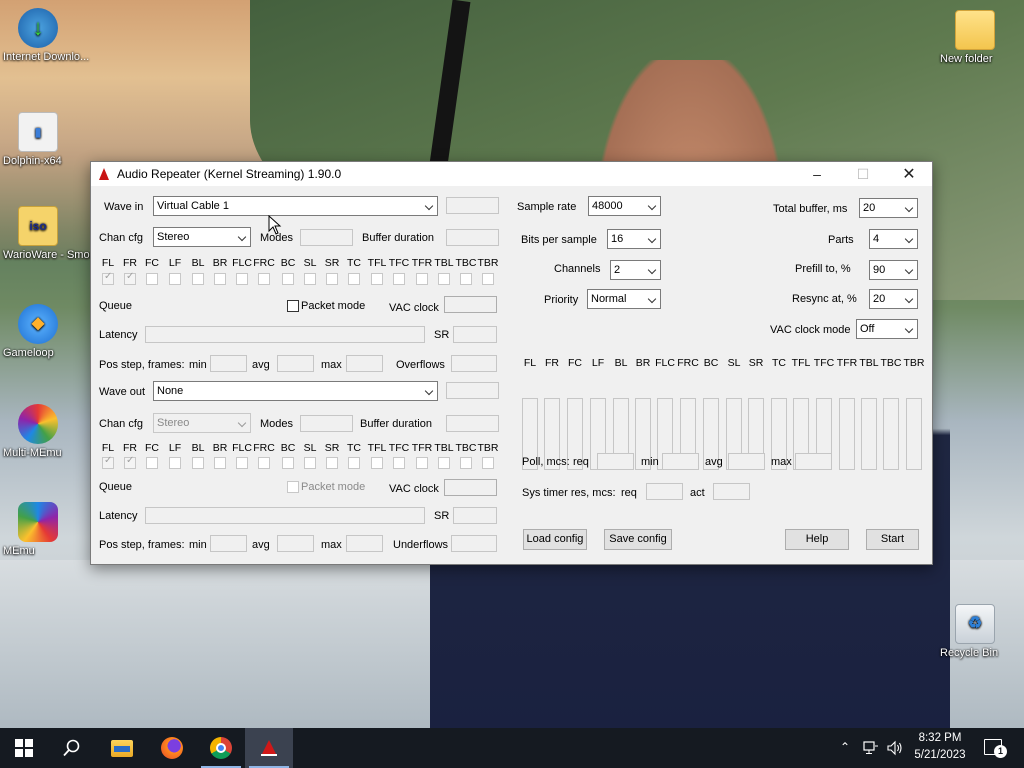  What do you see at coordinates (624, 299) in the screenshot?
I see `priority-select: Normal` at bounding box center [624, 299].